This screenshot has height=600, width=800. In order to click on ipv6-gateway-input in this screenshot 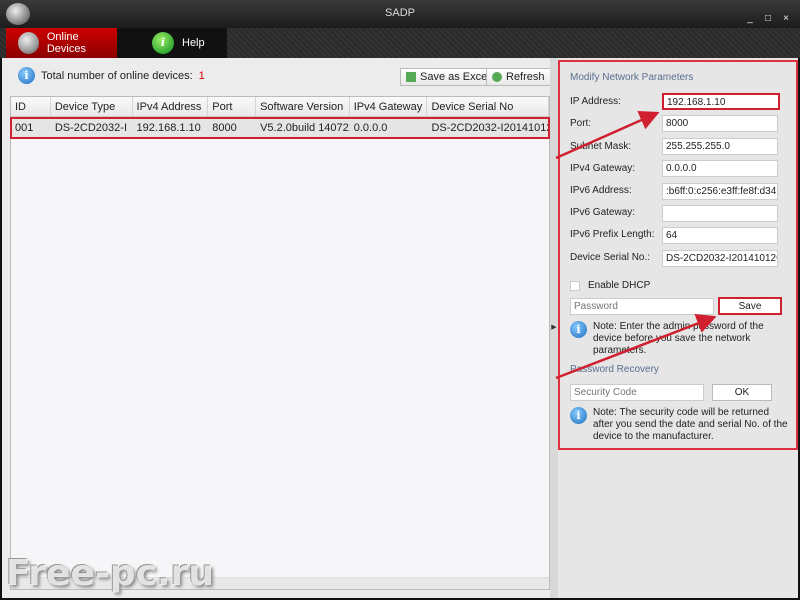, I will do `click(720, 213)`.